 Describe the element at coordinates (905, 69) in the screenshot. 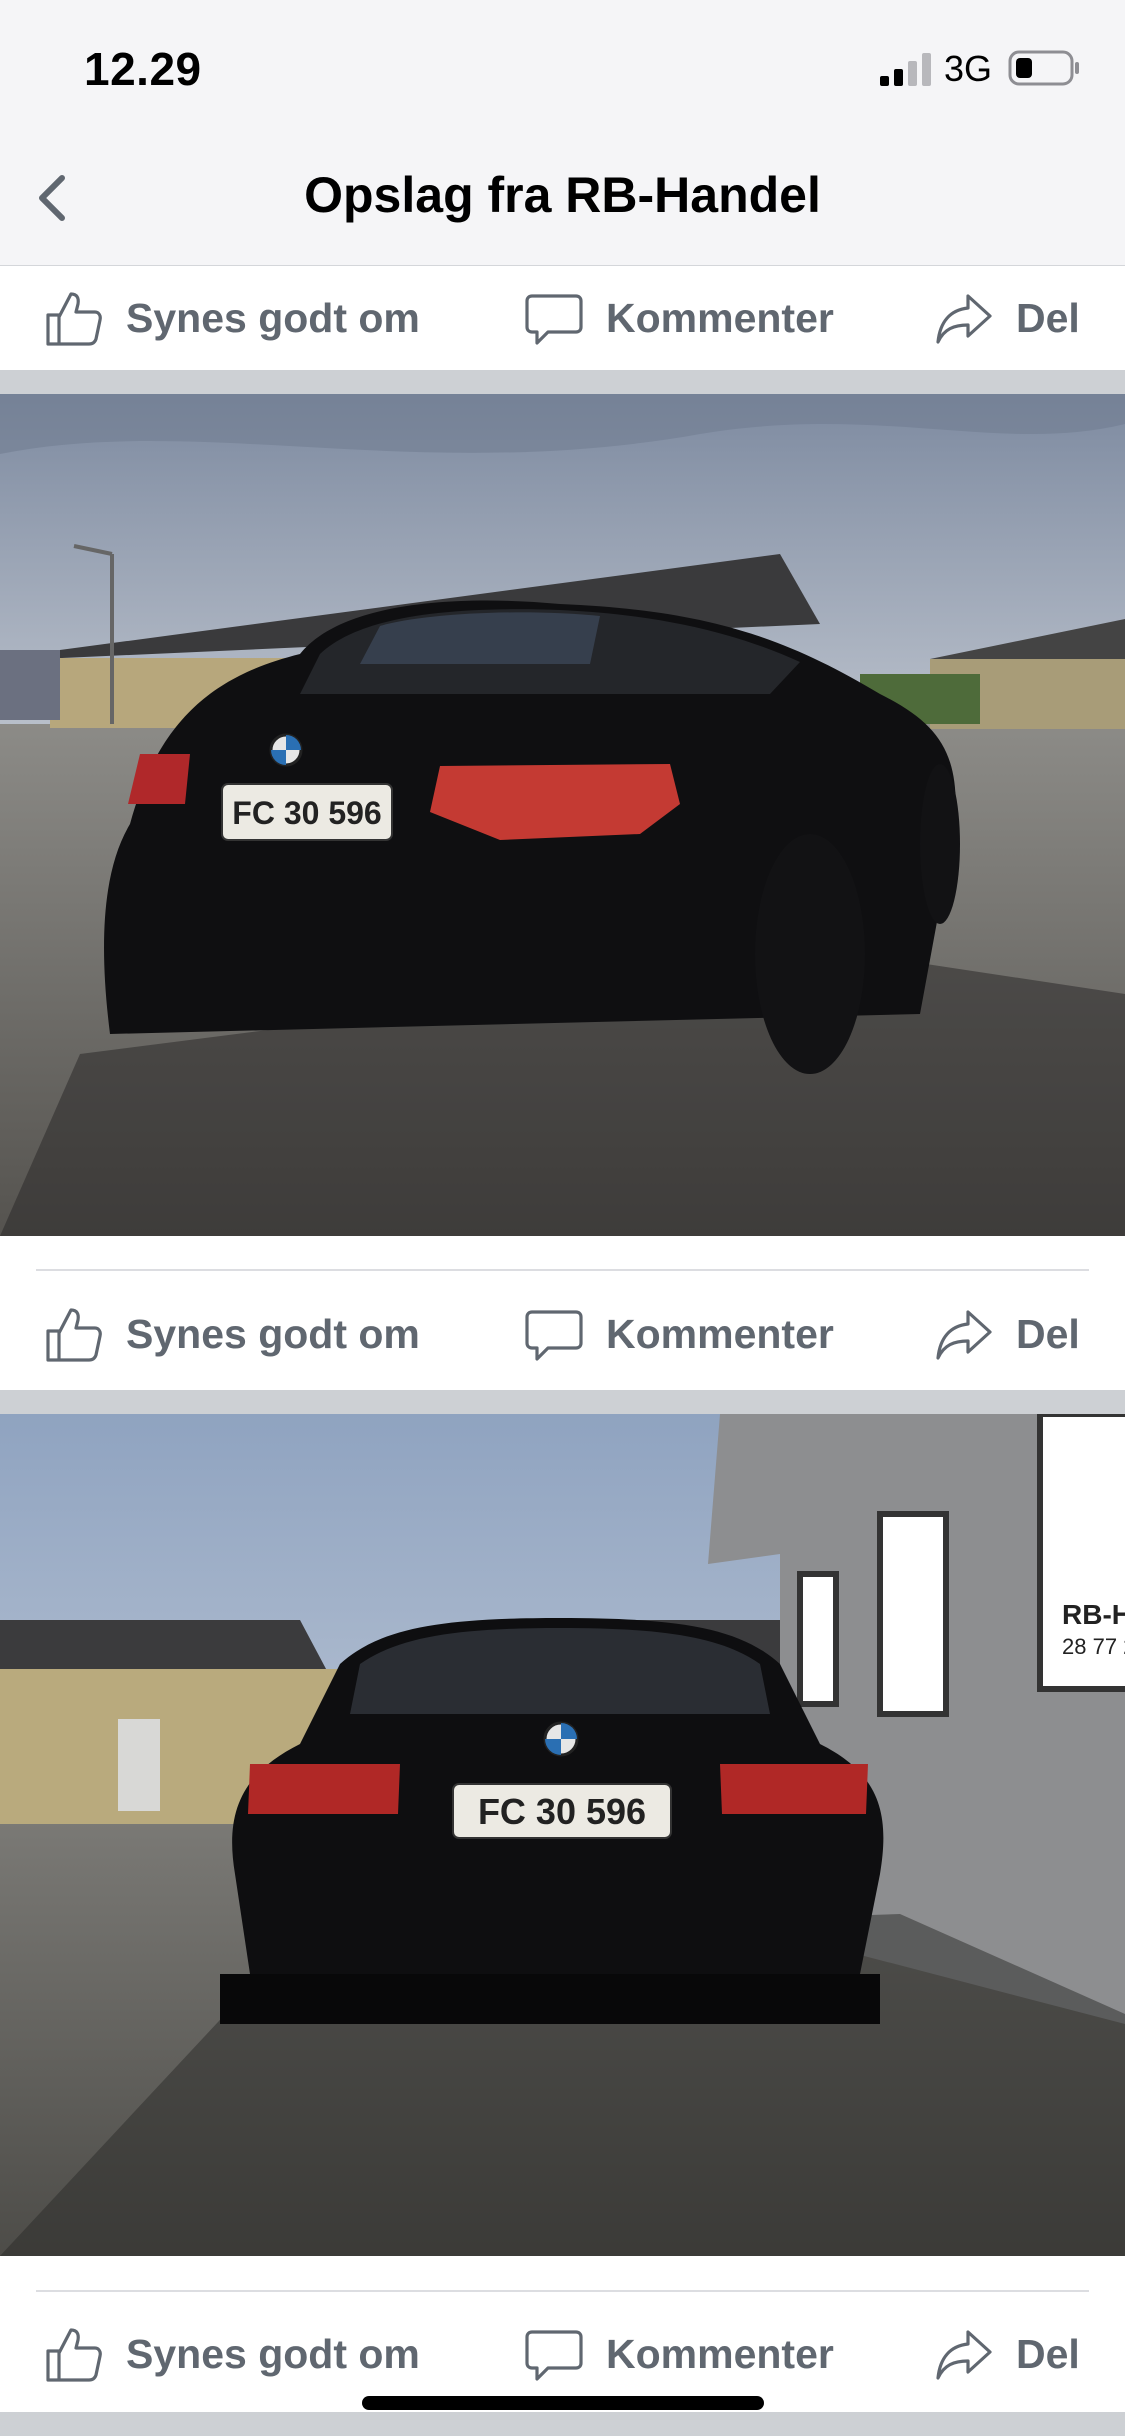

I see `signal-strength-icon` at that location.